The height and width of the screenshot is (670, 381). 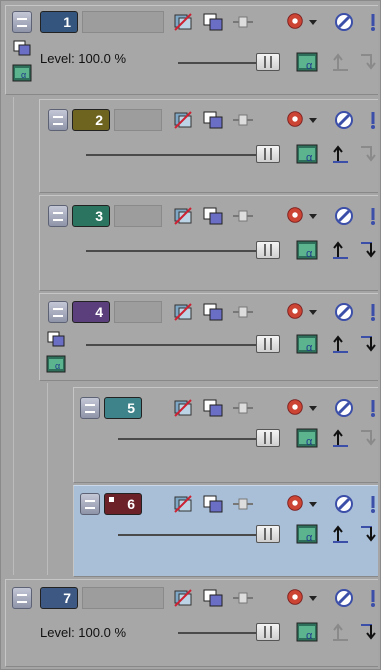 What do you see at coordinates (59, 22) in the screenshot?
I see `track-number-badge: 1` at bounding box center [59, 22].